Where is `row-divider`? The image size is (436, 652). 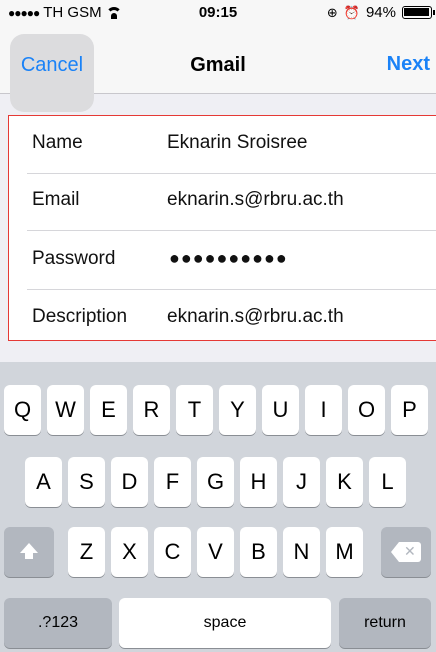 row-divider is located at coordinates (231, 230).